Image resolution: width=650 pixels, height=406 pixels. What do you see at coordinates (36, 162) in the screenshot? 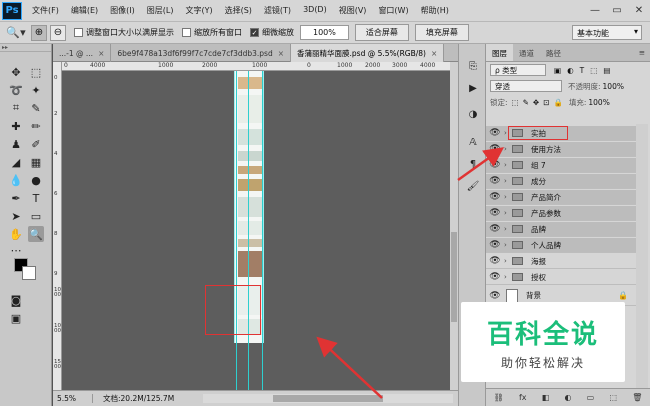
I see `gradient-icon: ▦` at bounding box center [36, 162].